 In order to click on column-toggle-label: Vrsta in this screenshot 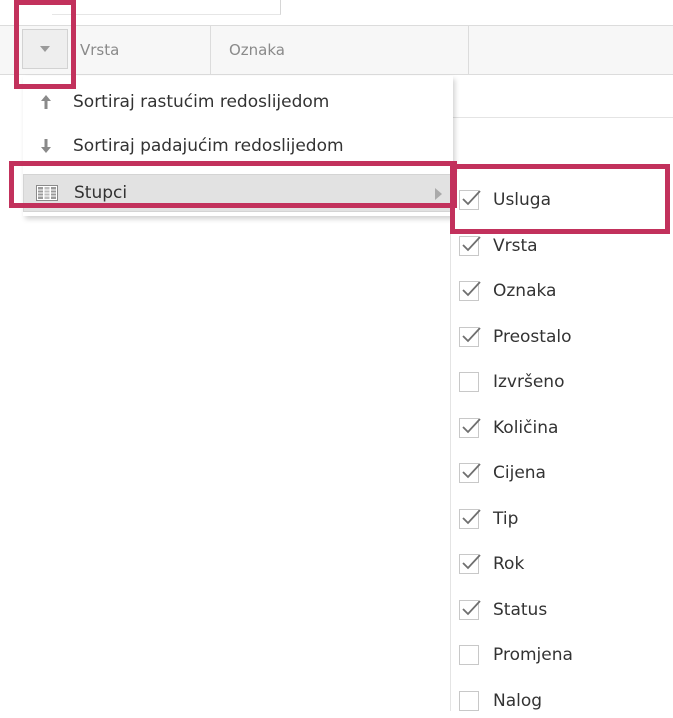, I will do `click(515, 245)`.